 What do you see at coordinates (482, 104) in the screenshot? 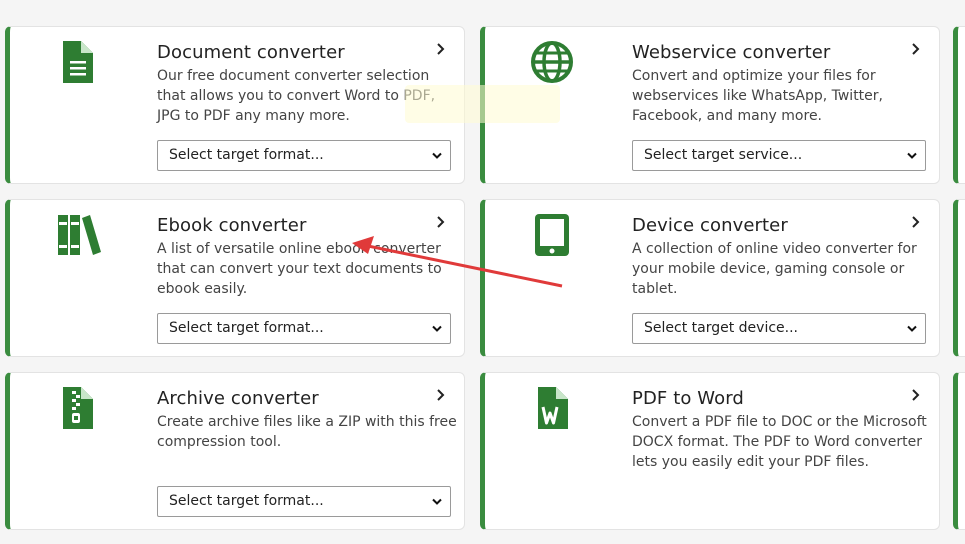
I see `watermark` at bounding box center [482, 104].